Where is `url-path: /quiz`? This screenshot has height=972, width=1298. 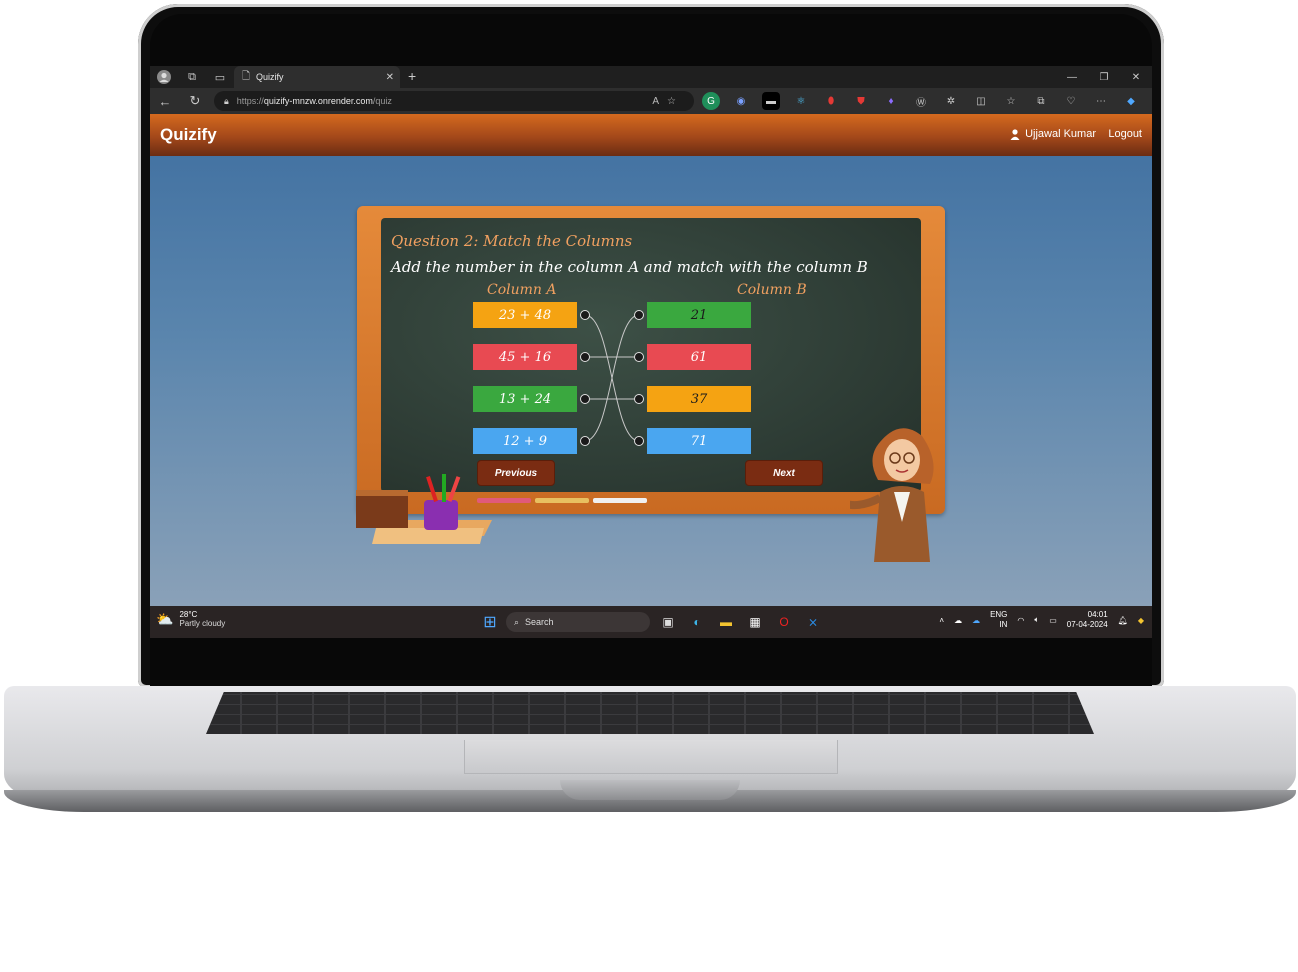 url-path: /quiz is located at coordinates (382, 101).